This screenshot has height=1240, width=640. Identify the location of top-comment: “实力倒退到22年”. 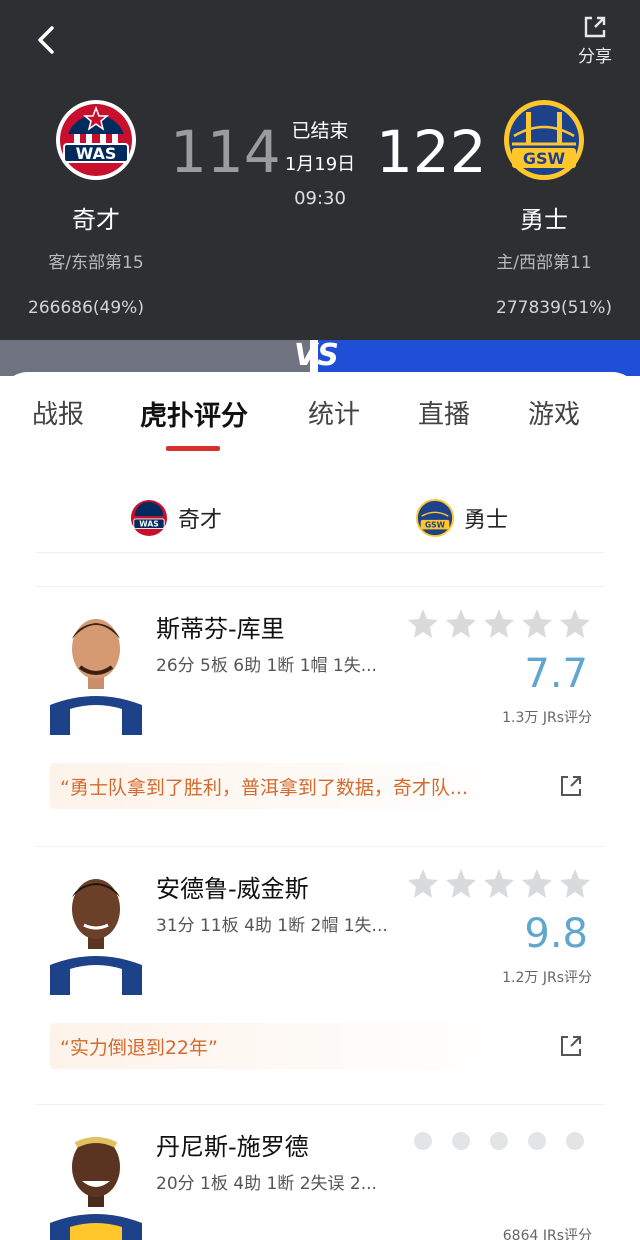
(320, 1046).